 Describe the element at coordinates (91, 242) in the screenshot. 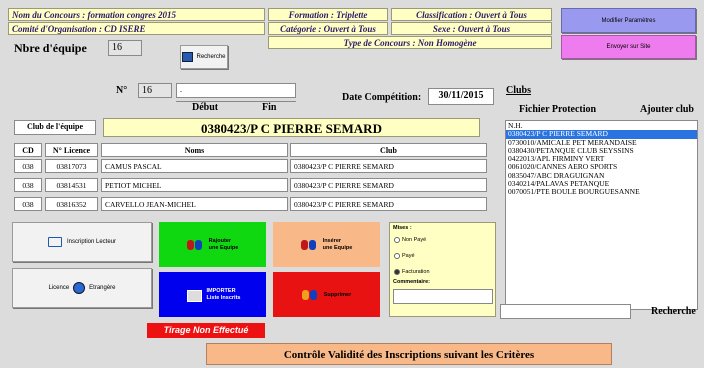

I see `inscription-label: Inscription Lecteur` at that location.